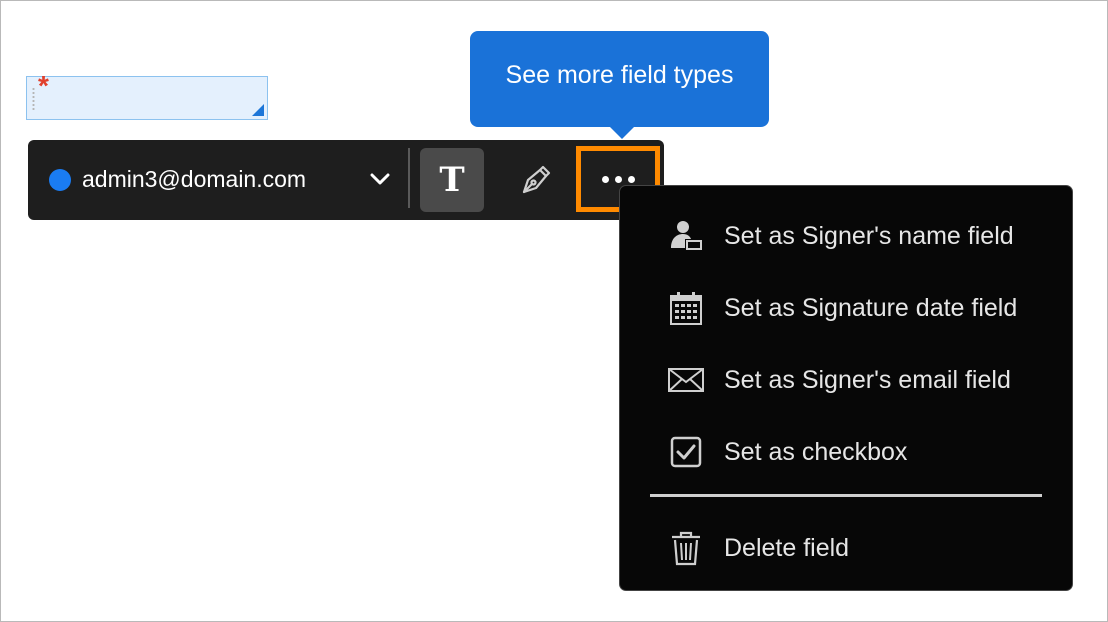  Describe the element at coordinates (686, 452) in the screenshot. I see `checkbox-icon` at that location.